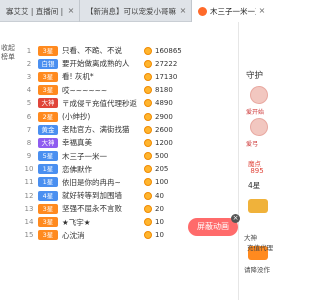  What do you see at coordinates (100, 129) in the screenshot?
I see `user-name: 老陆官方、满街找猫` at bounding box center [100, 129].